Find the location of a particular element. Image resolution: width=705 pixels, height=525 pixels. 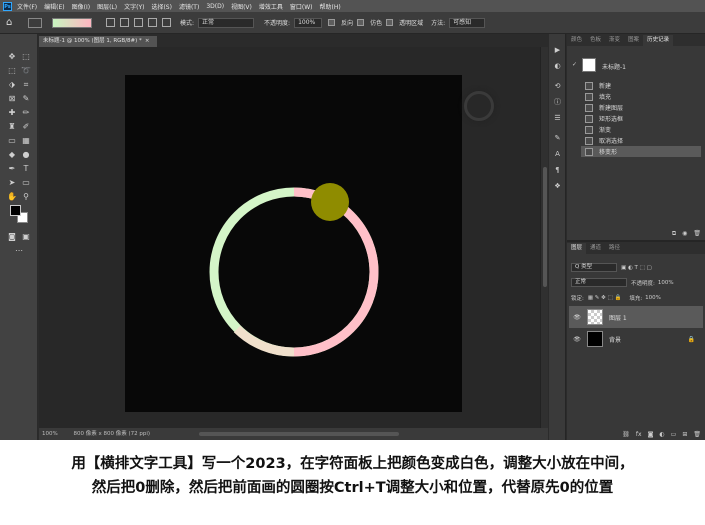

vertical-scrollbar is located at coordinates (544, 237).